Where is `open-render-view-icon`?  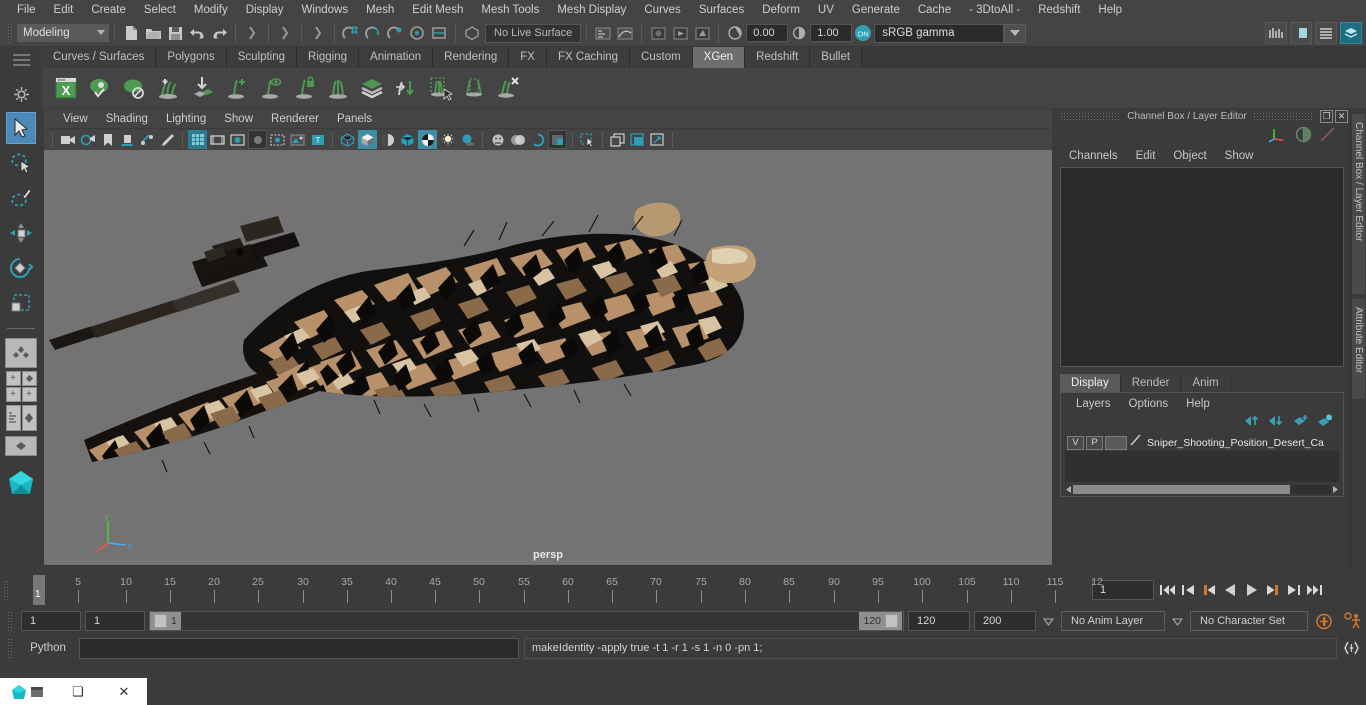 open-render-view-icon is located at coordinates (658, 33).